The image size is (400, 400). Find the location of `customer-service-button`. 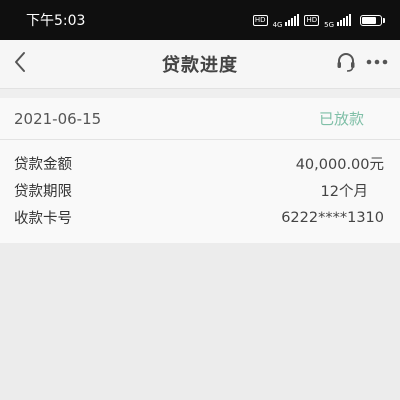

customer-service-button is located at coordinates (346, 62).